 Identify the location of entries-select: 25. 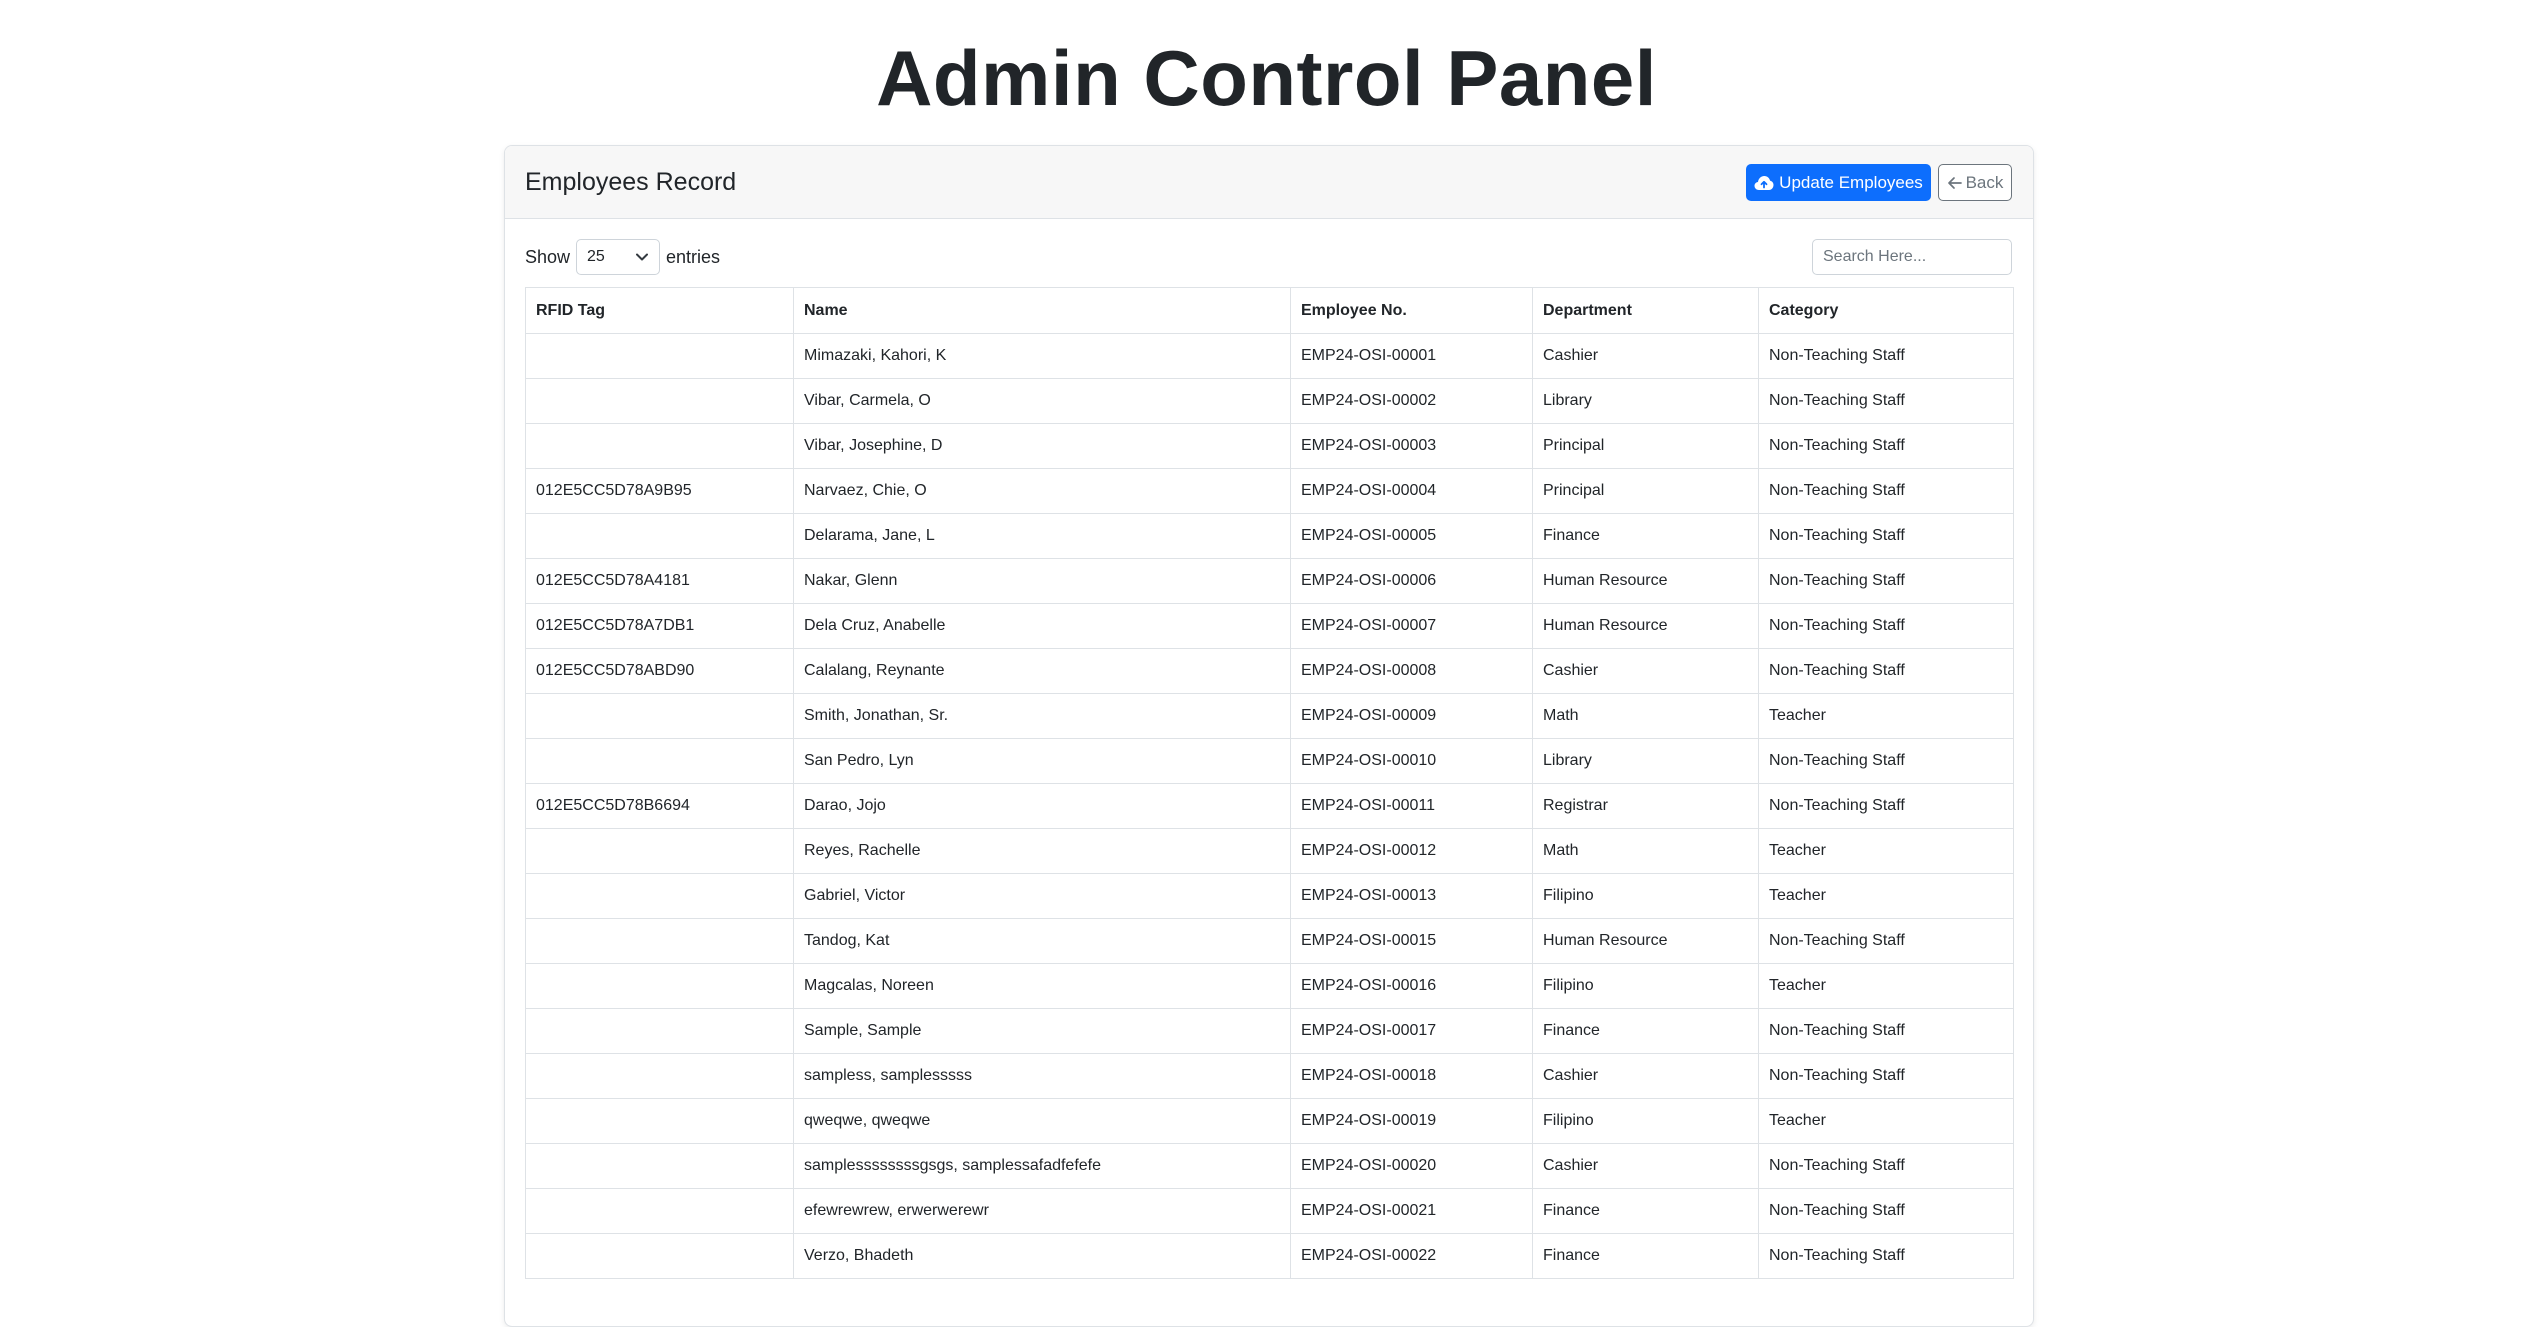
(618, 257).